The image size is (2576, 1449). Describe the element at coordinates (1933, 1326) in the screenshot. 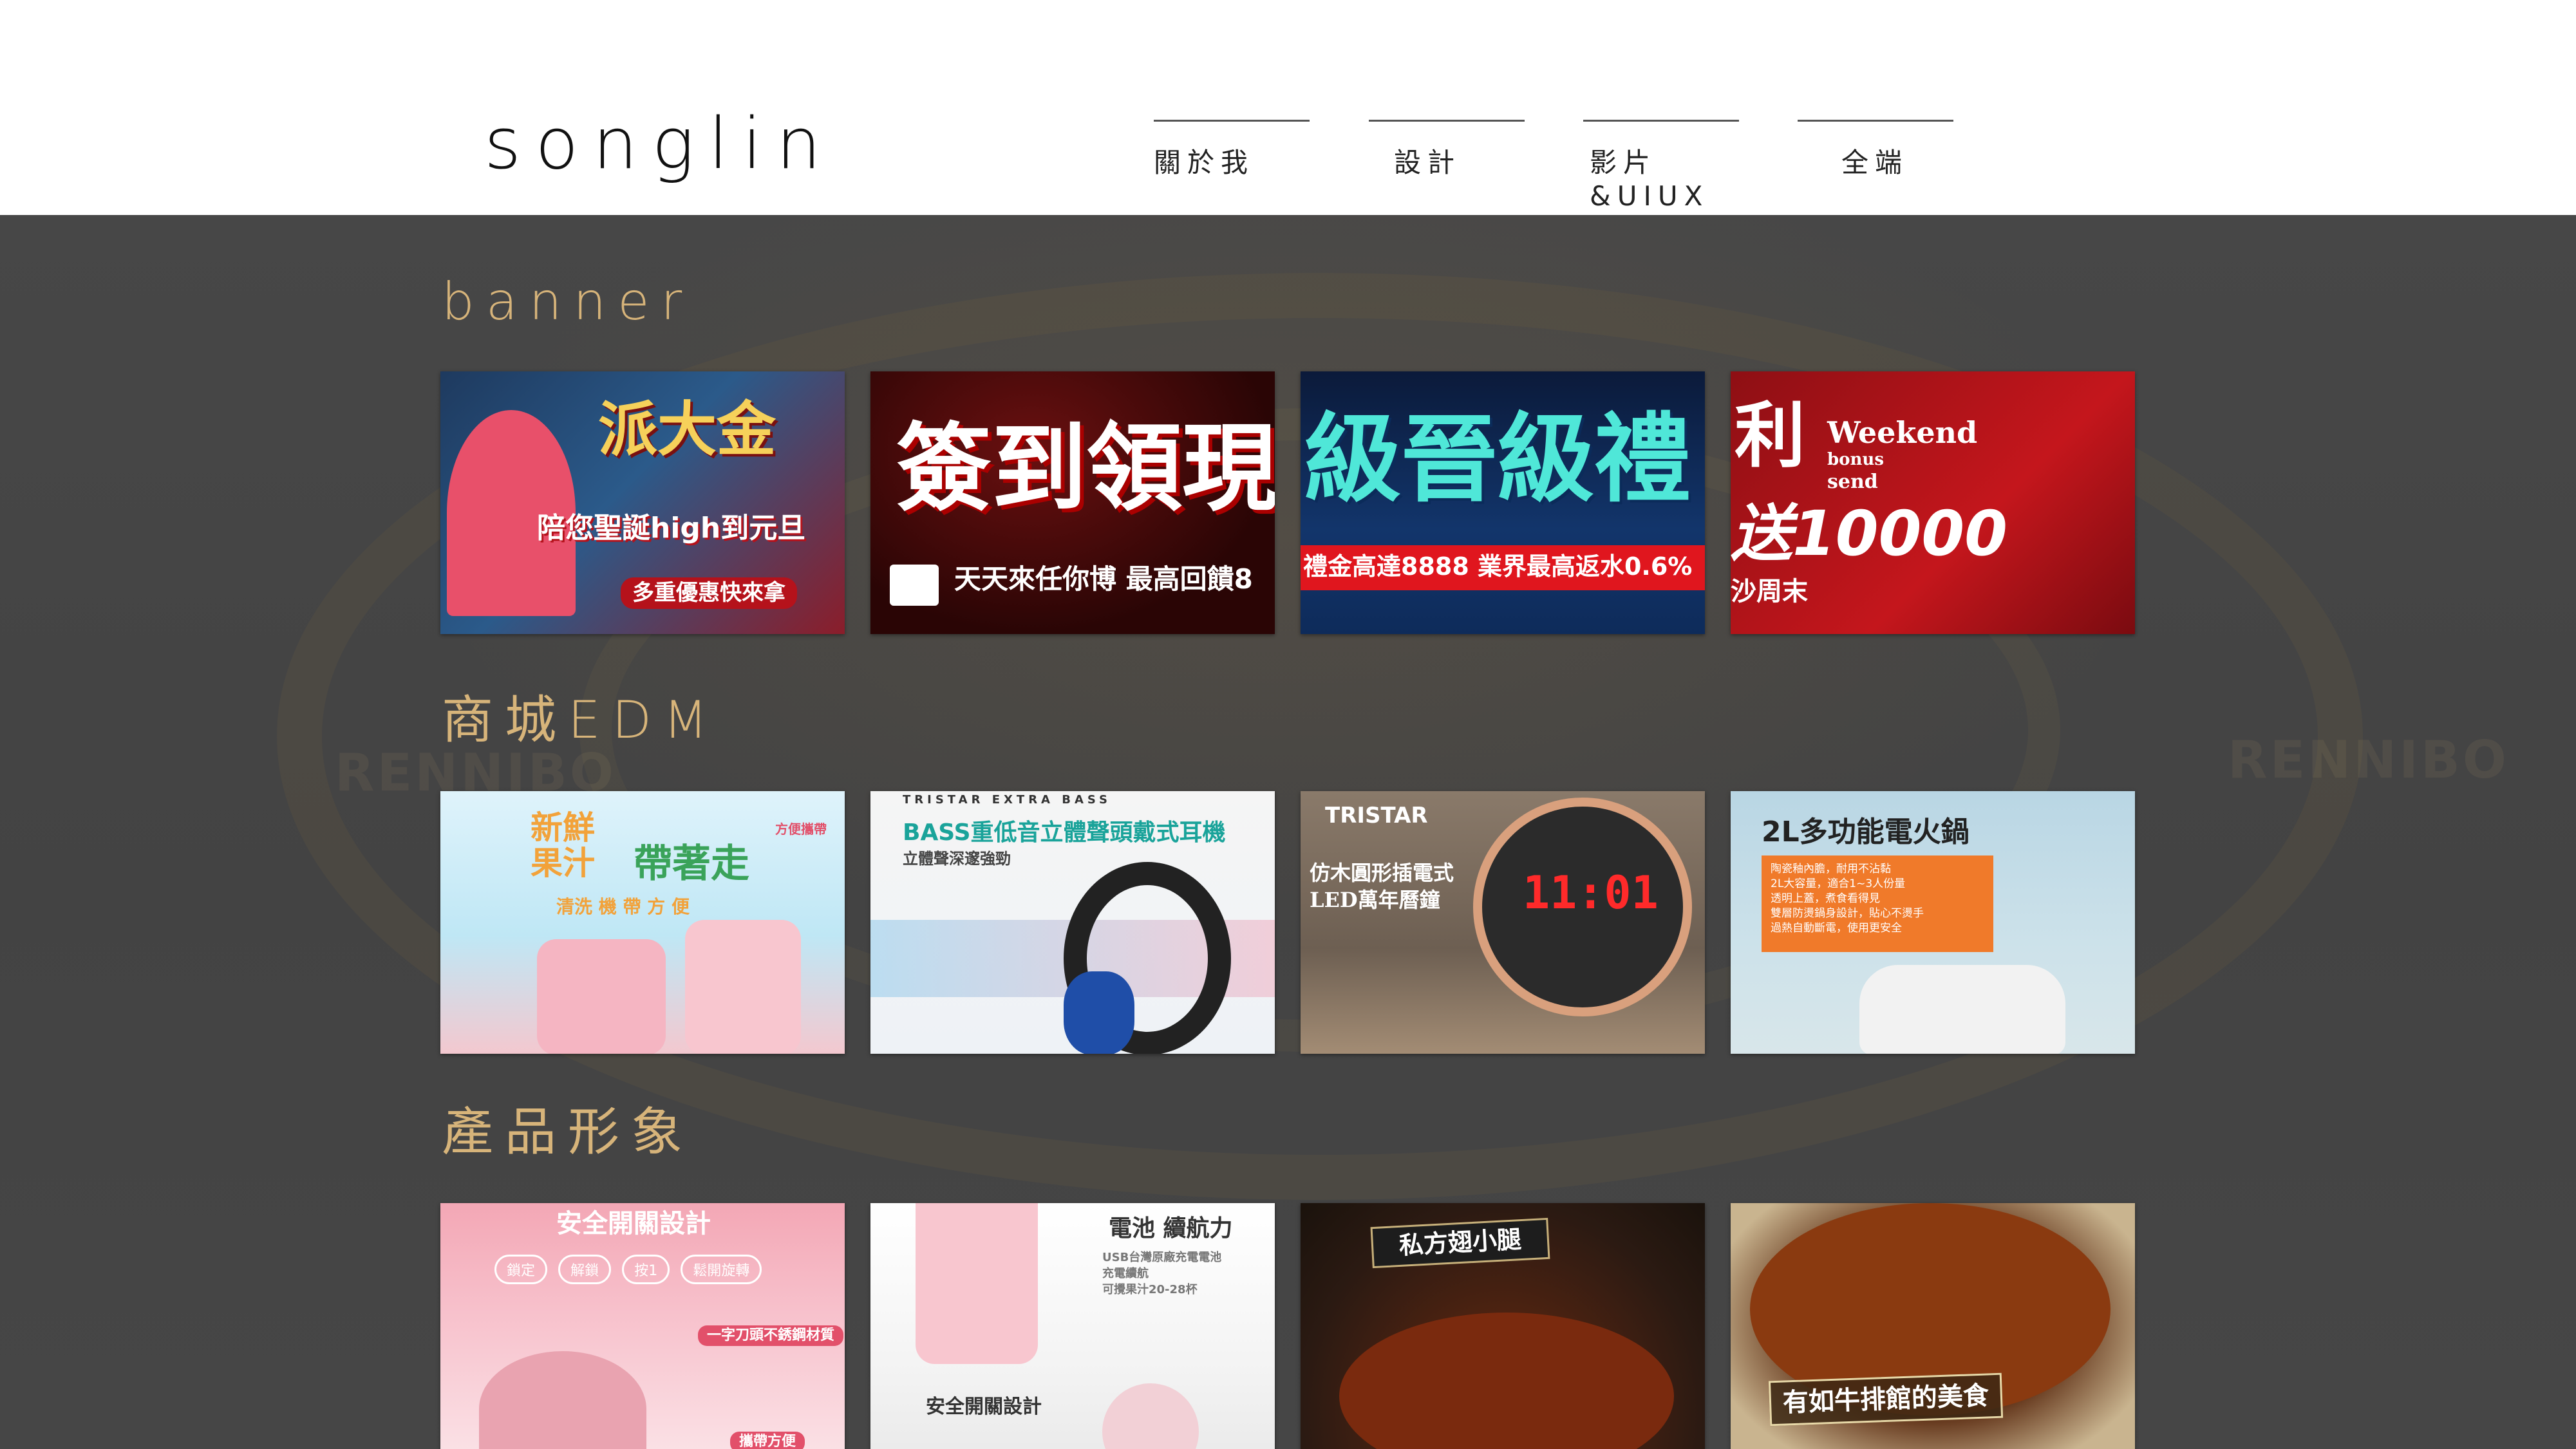

I see `product-thumb-4: 有如牛排館的美食` at that location.